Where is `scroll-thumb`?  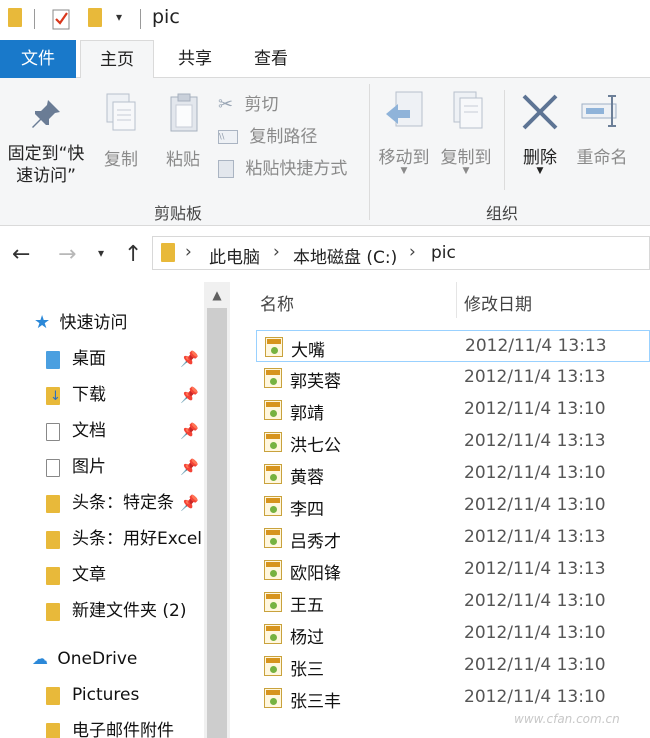 scroll-thumb is located at coordinates (217, 523).